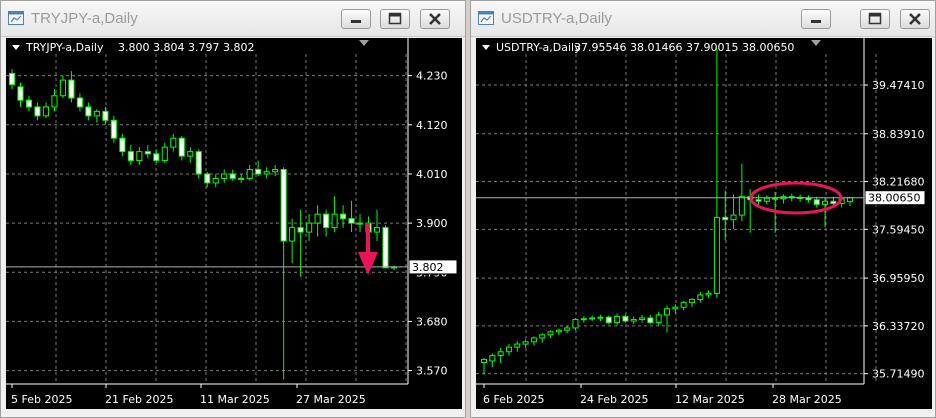  What do you see at coordinates (684, 47) in the screenshot?
I see `chart-header-ohlc: 37.95546 38.01466 37.90015 38.00650` at bounding box center [684, 47].